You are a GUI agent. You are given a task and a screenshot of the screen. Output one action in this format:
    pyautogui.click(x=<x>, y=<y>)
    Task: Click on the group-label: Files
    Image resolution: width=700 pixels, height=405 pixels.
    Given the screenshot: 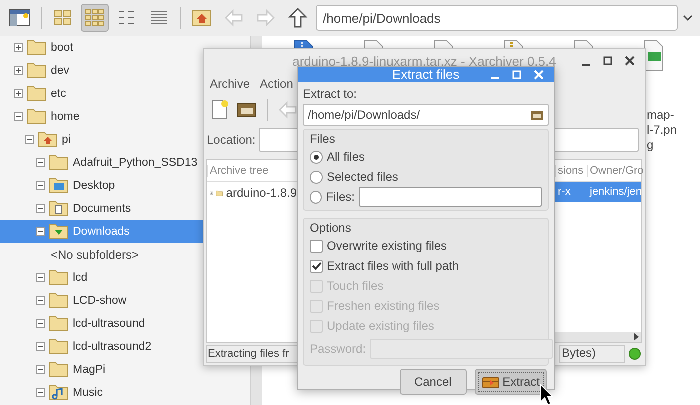 What is the action you would take?
    pyautogui.click(x=323, y=139)
    